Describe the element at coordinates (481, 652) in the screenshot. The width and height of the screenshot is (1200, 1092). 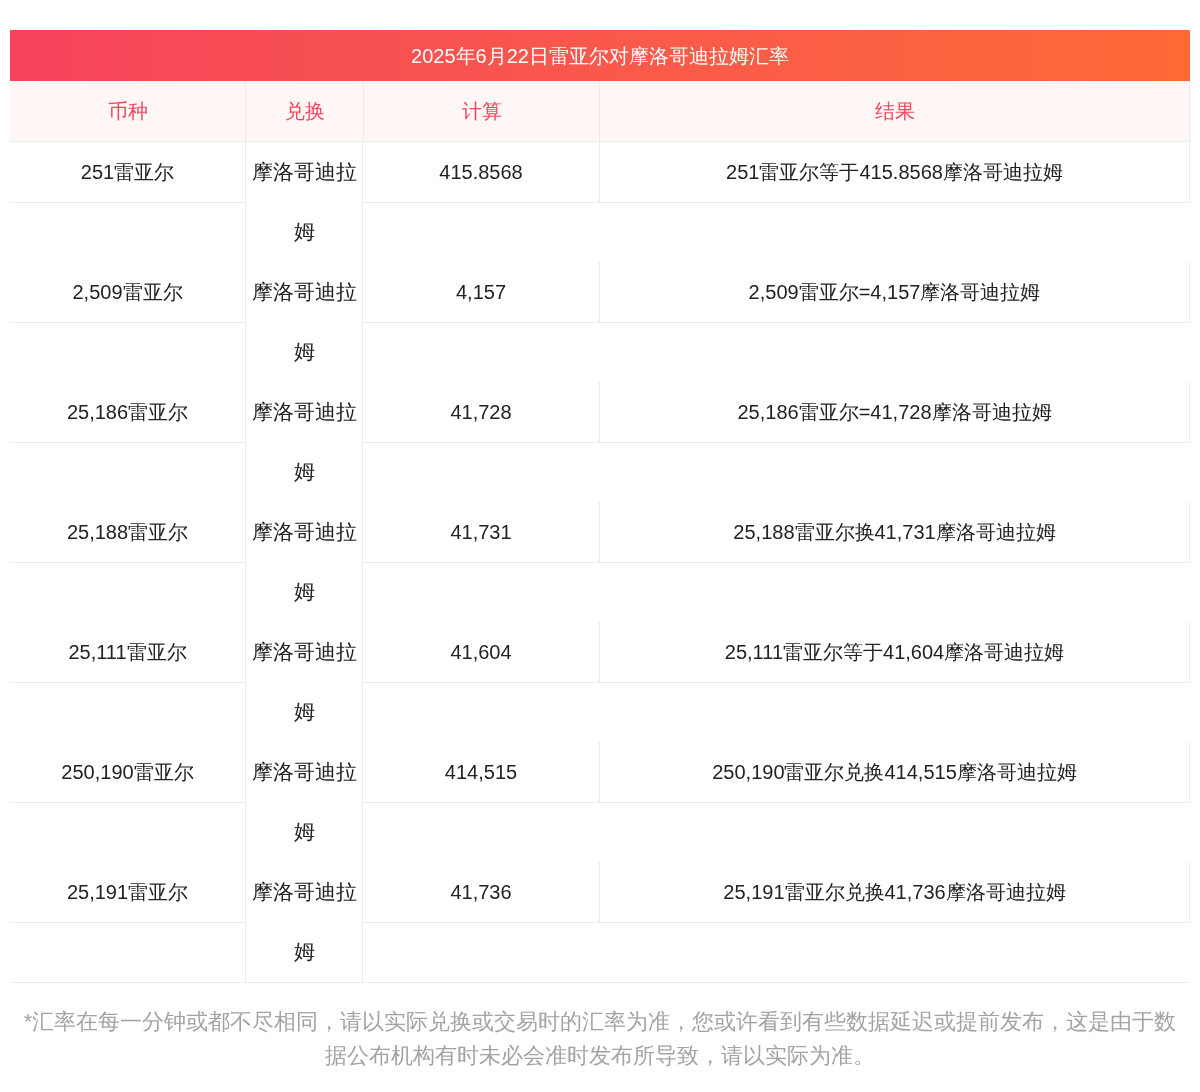
I see `table-cell: 41,604` at that location.